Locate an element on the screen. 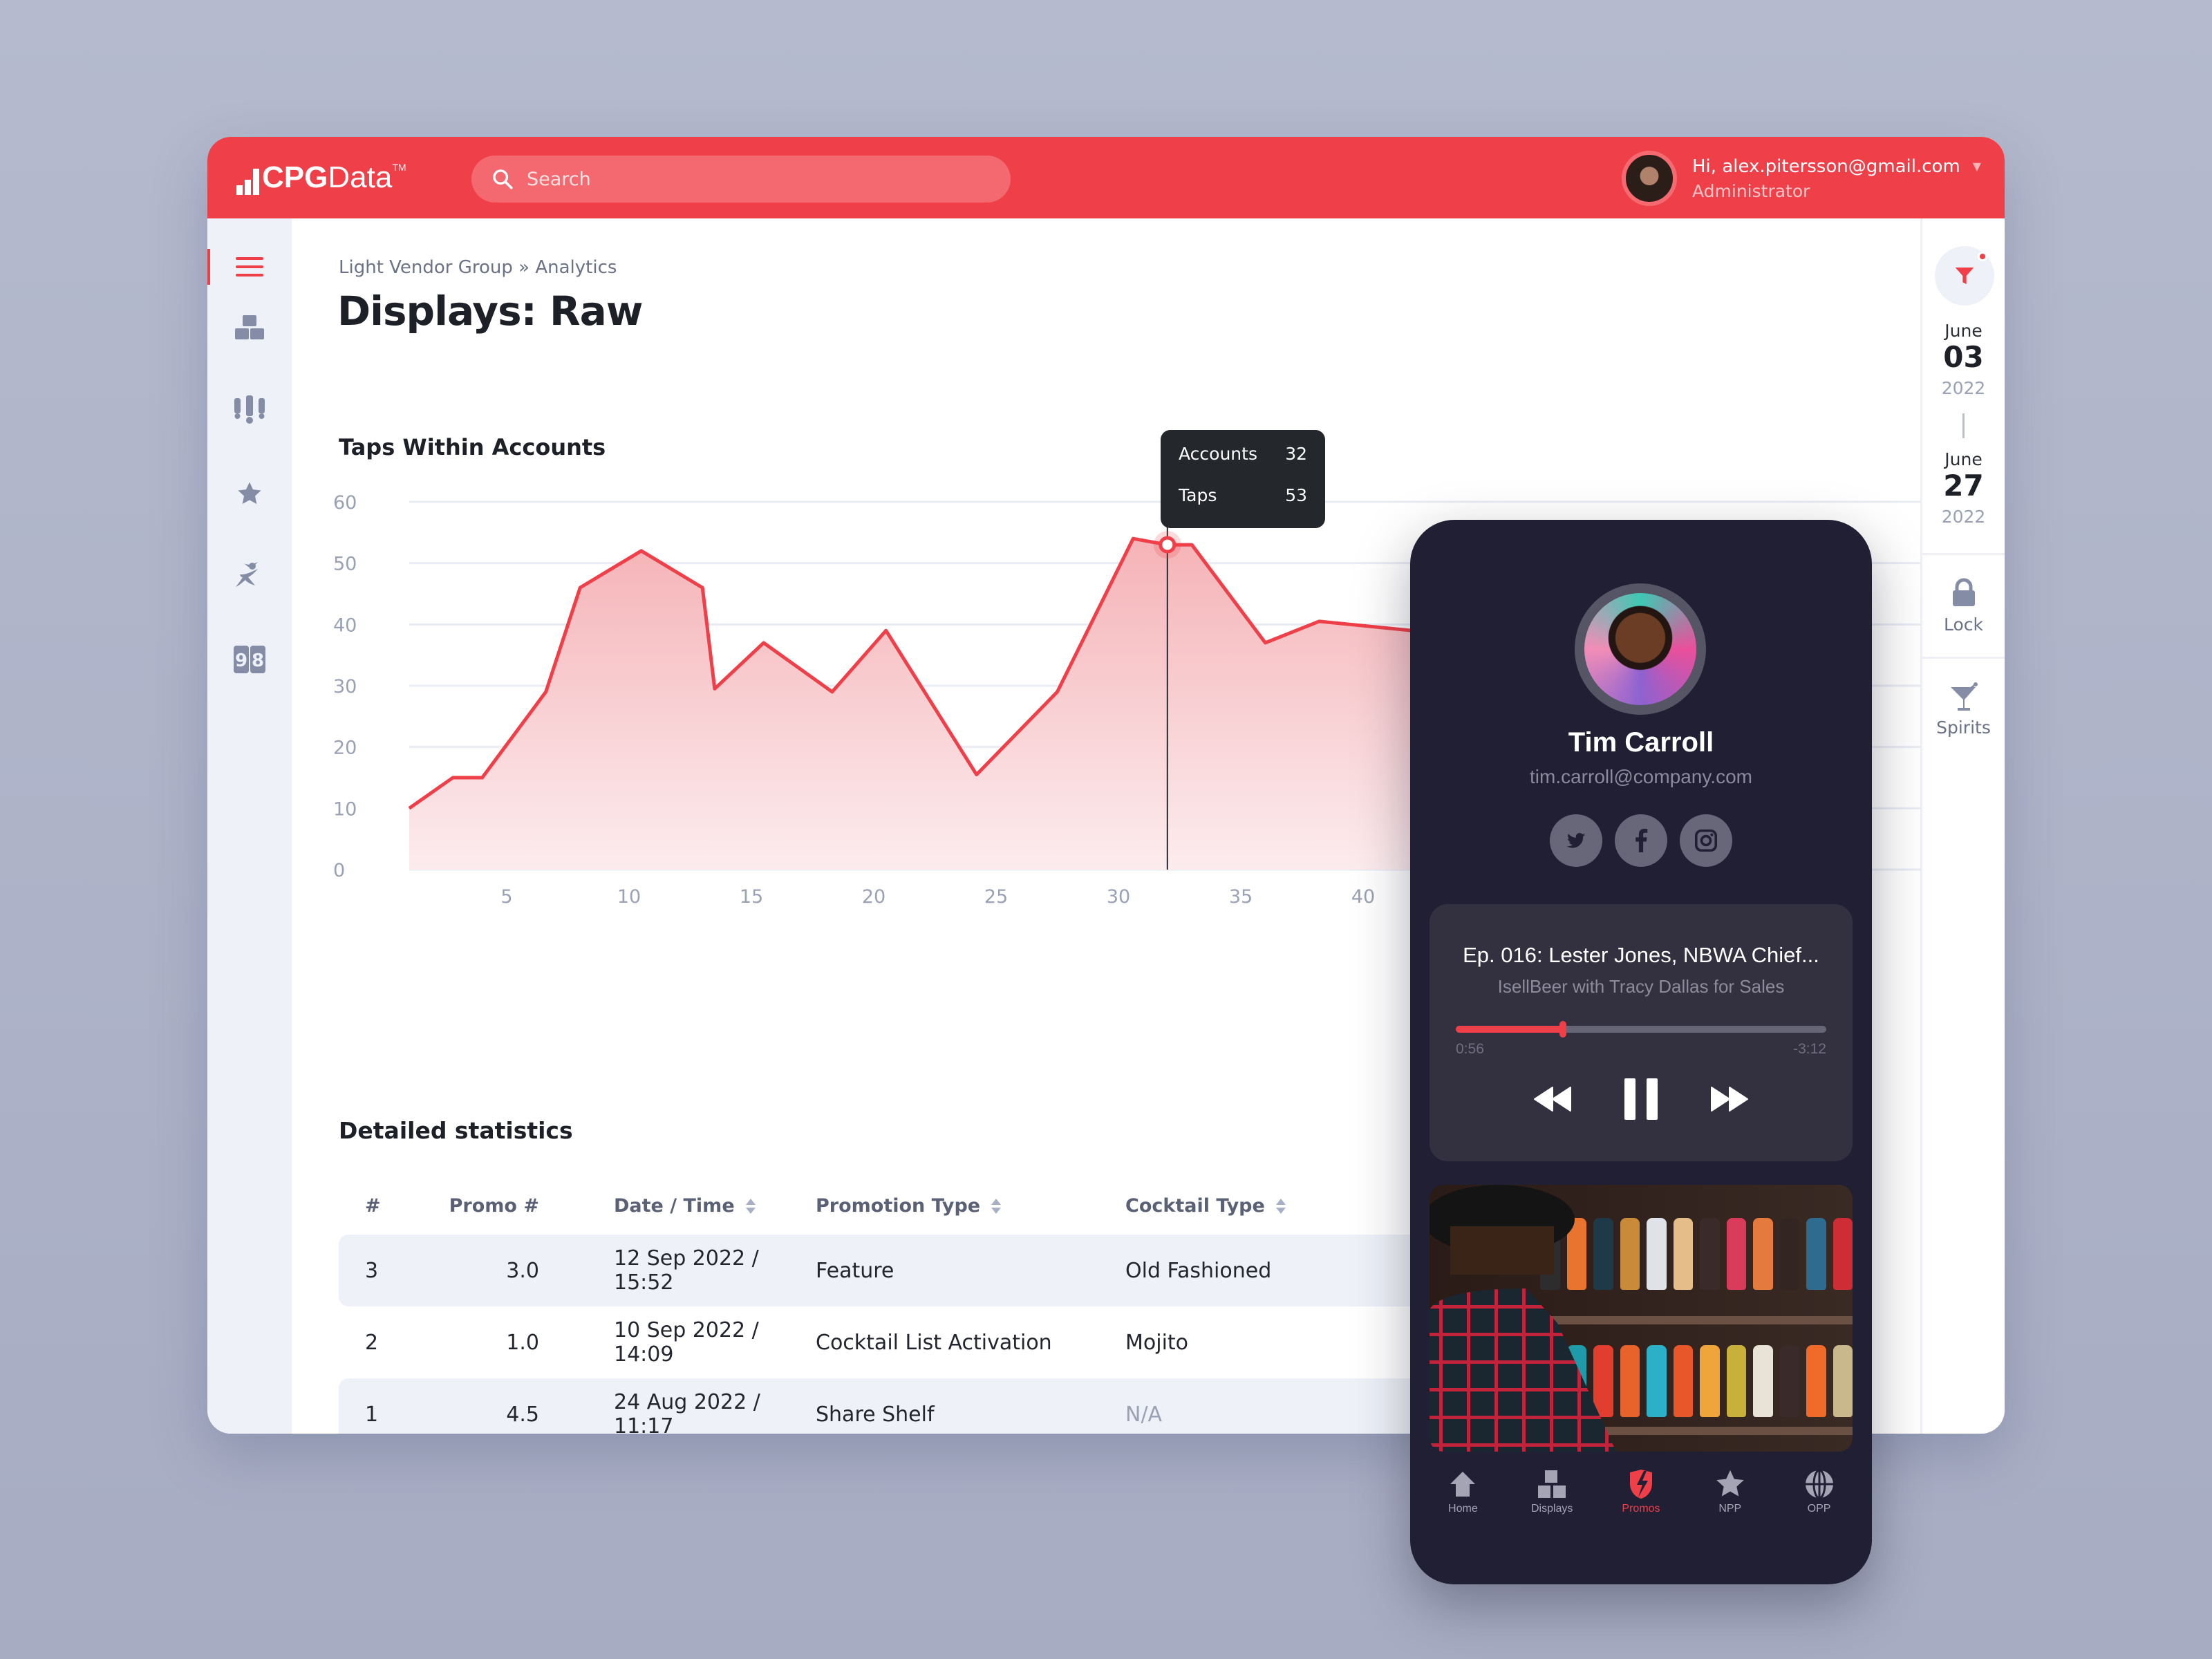 This screenshot has width=2212, height=1659. pause-icon is located at coordinates (1641, 1099).